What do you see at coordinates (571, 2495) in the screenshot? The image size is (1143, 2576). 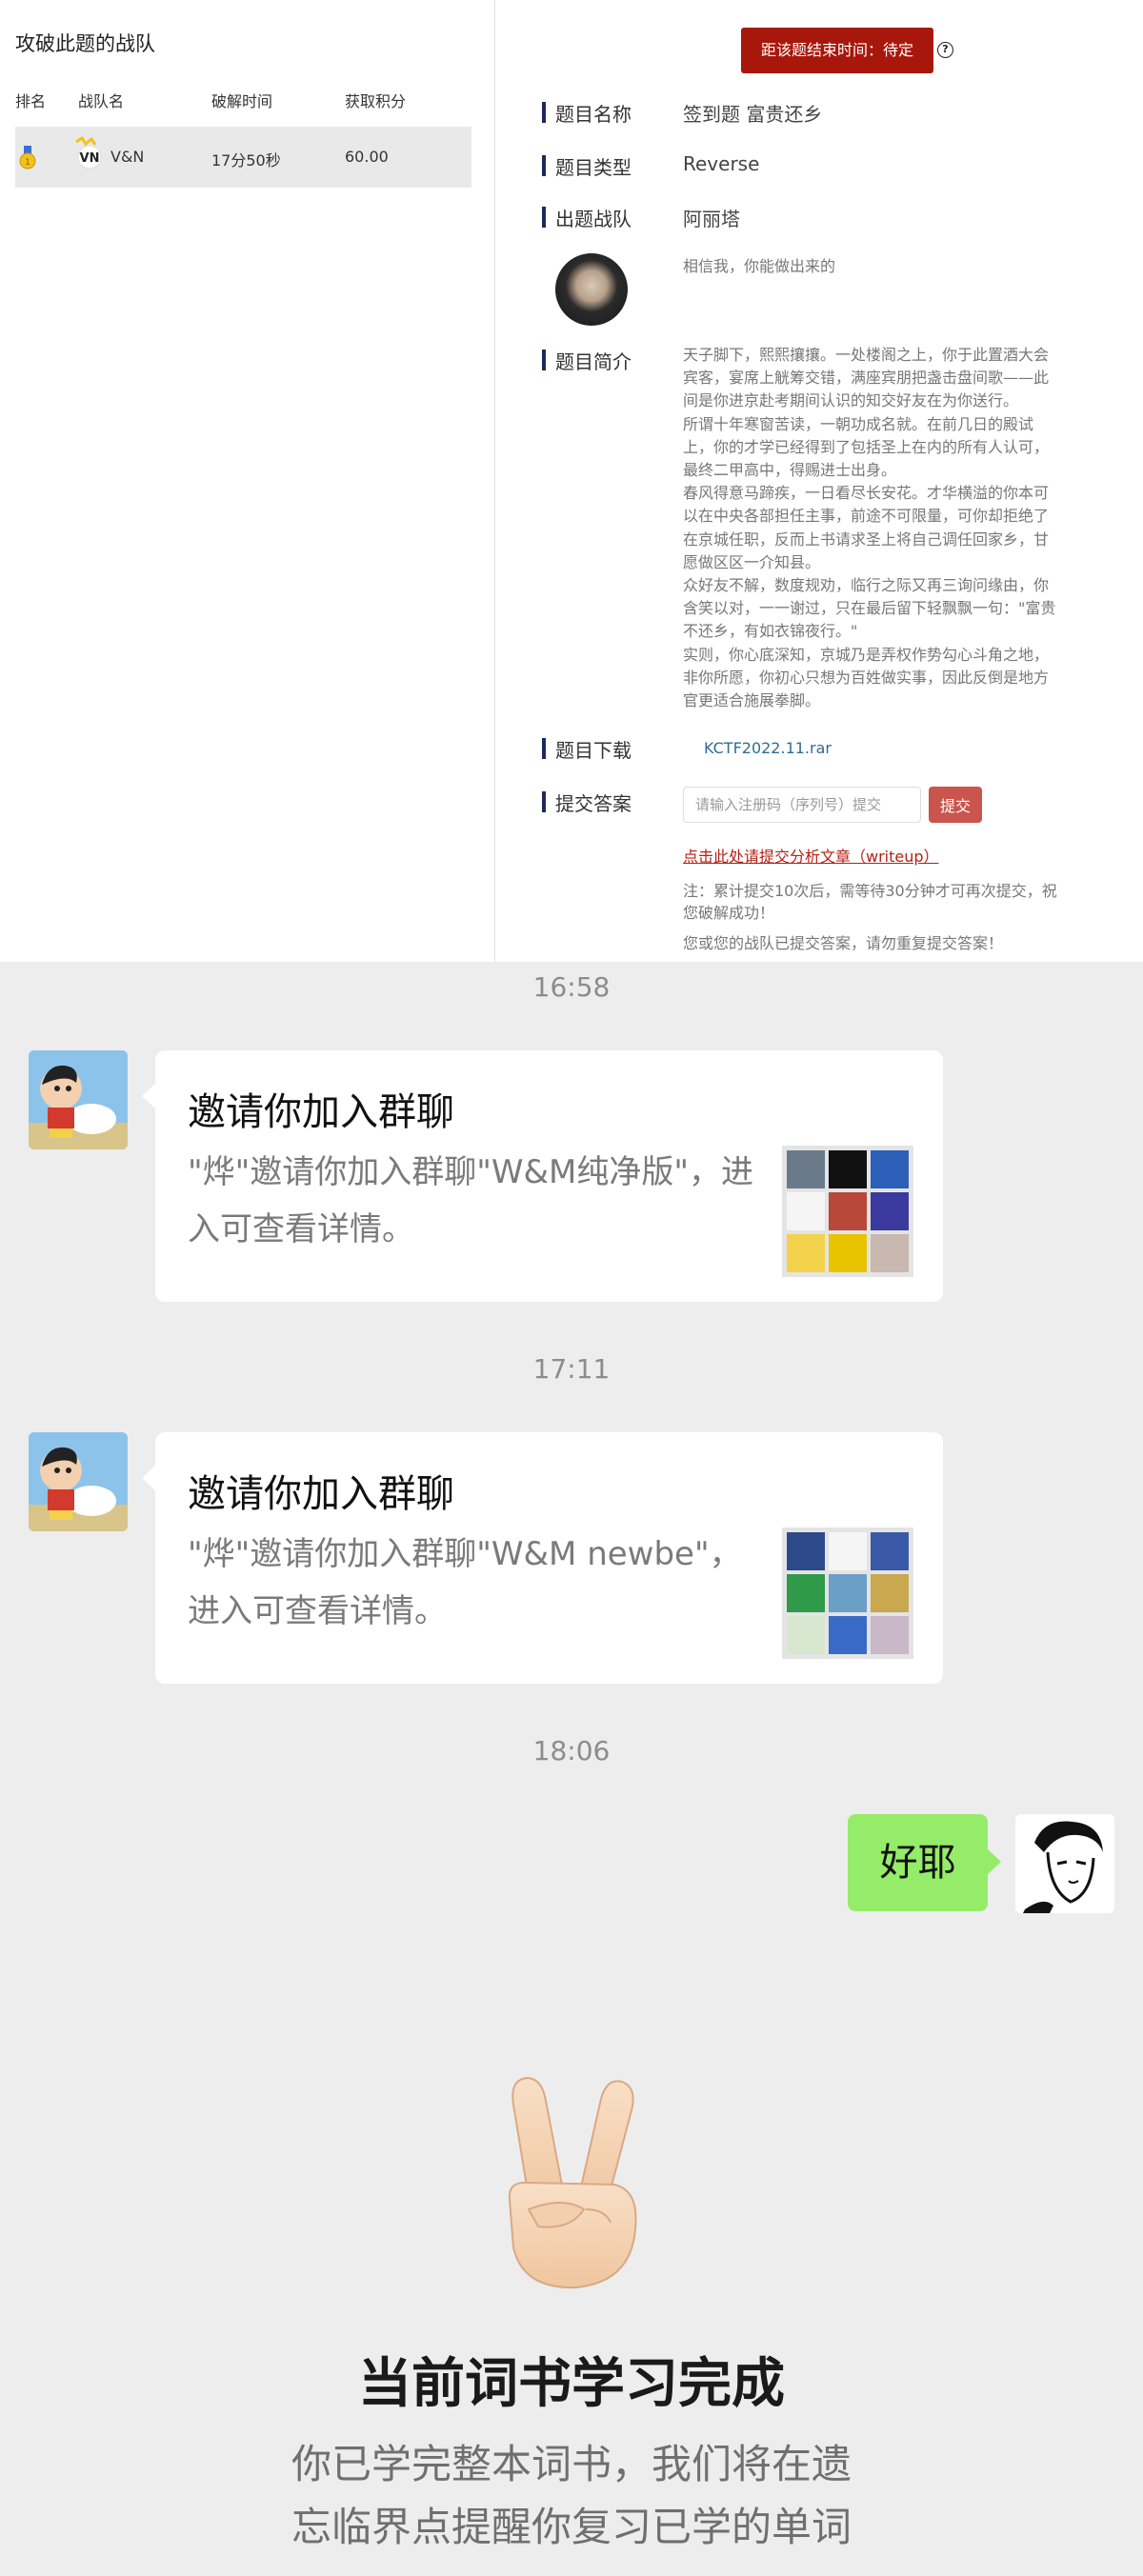 I see `completion-subtitle: 你已学完整本词书，我们将在遗 忘临界点提醒你复习已学的单词` at bounding box center [571, 2495].